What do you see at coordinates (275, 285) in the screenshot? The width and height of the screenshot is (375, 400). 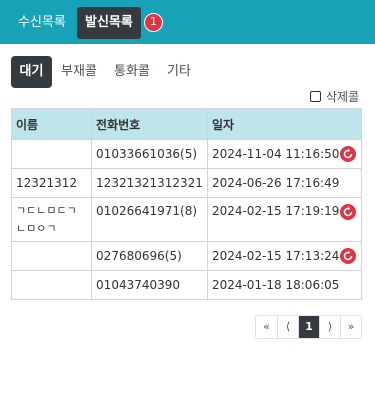 I see `cell-date-text: 2024-01-18 18:06:05` at bounding box center [275, 285].